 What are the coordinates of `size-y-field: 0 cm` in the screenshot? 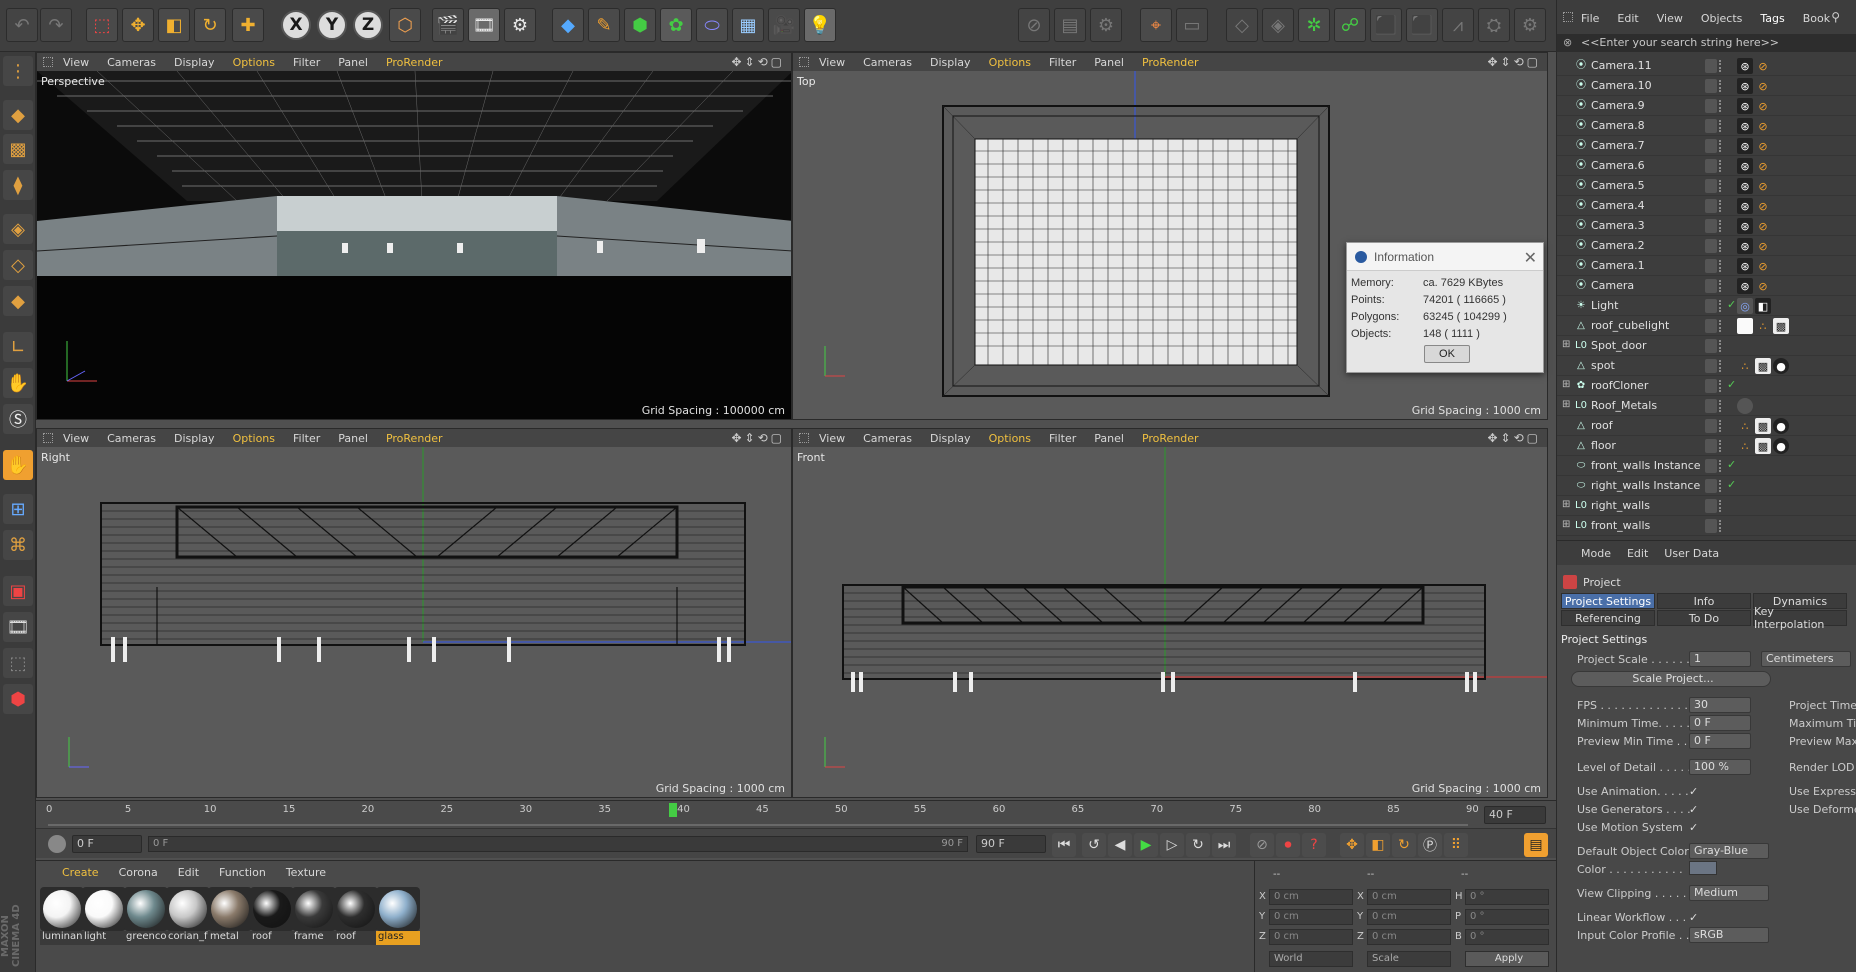 It's located at (1409, 917).